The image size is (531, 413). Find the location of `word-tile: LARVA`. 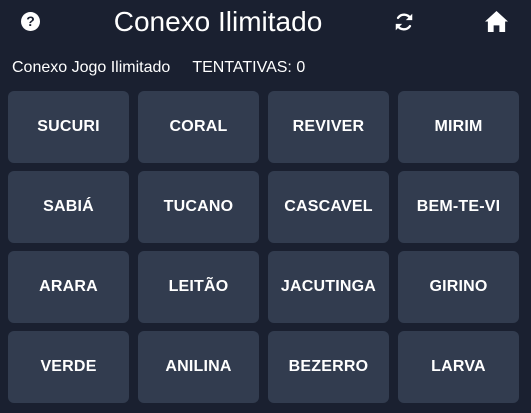

word-tile: LARVA is located at coordinates (458, 367).